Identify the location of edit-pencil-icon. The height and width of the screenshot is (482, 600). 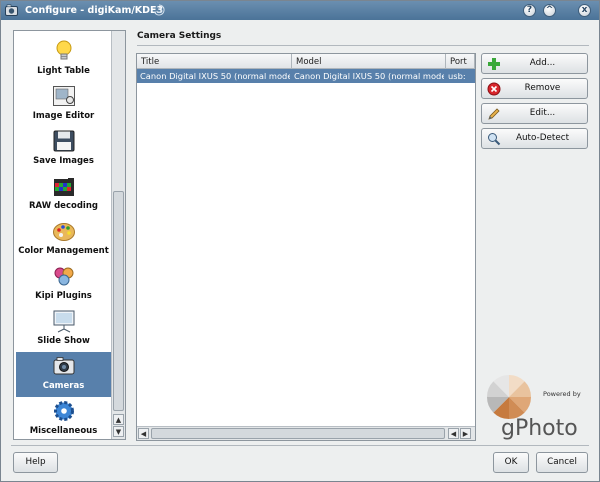
(494, 114).